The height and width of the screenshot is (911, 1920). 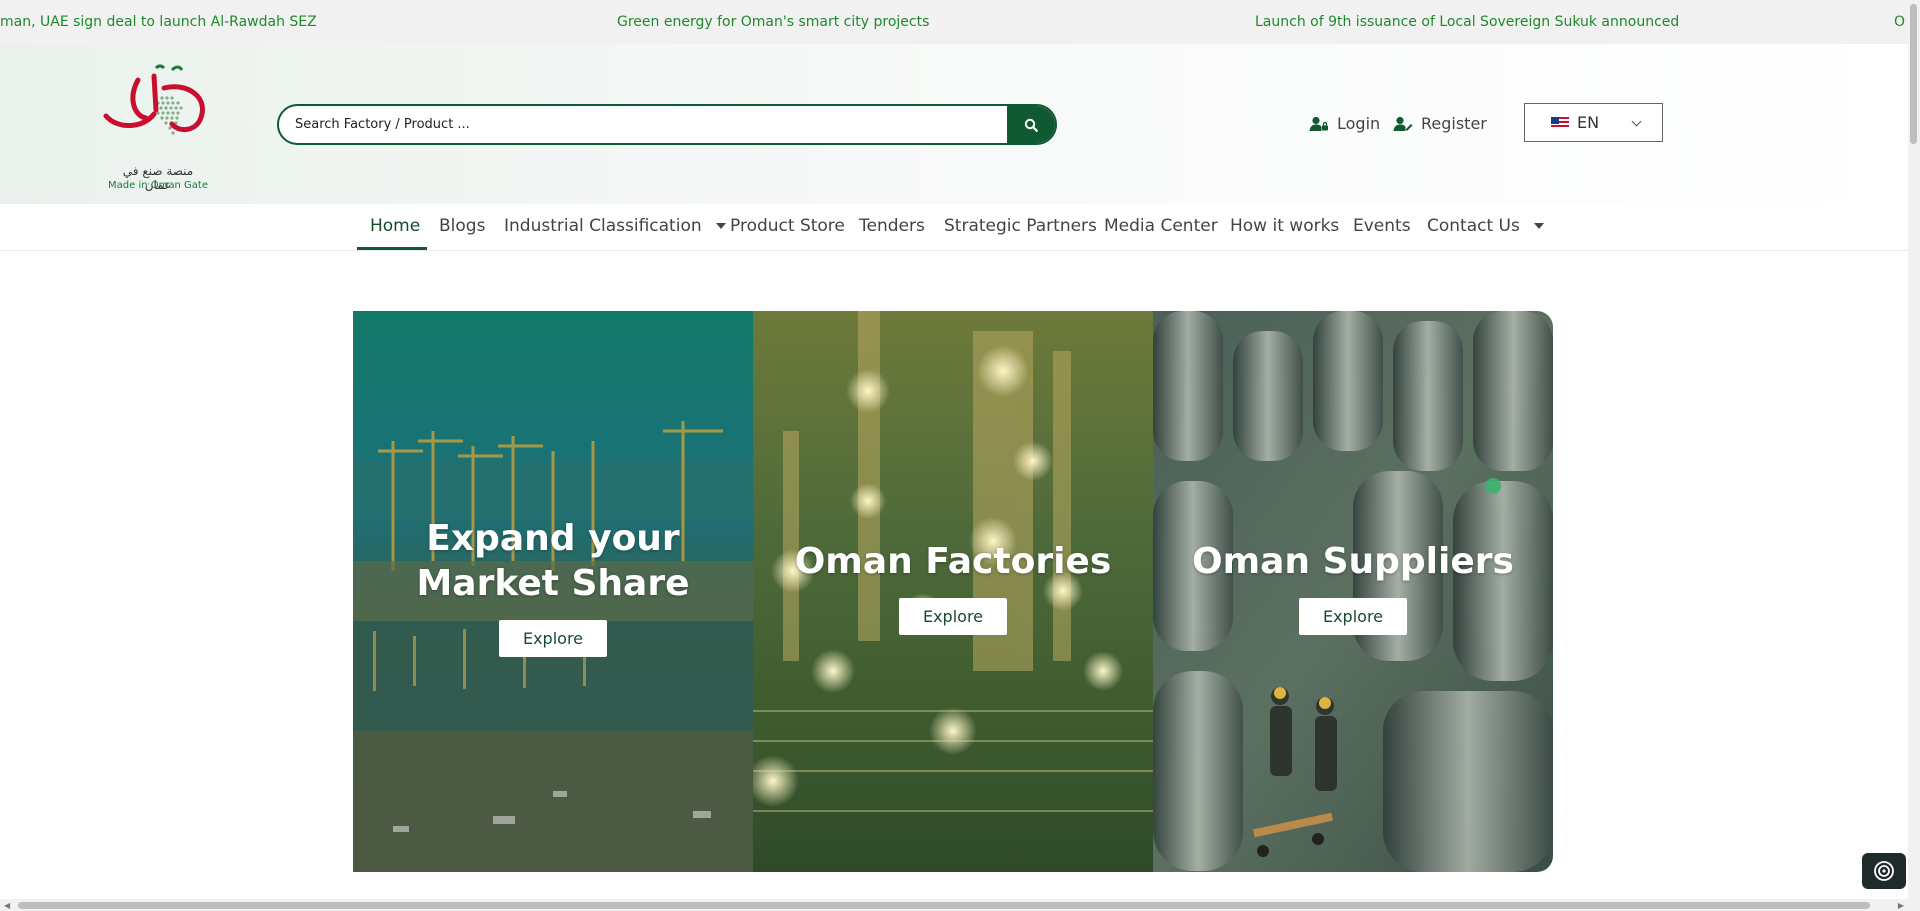 I want to click on search-icon, so click(x=1031, y=125).